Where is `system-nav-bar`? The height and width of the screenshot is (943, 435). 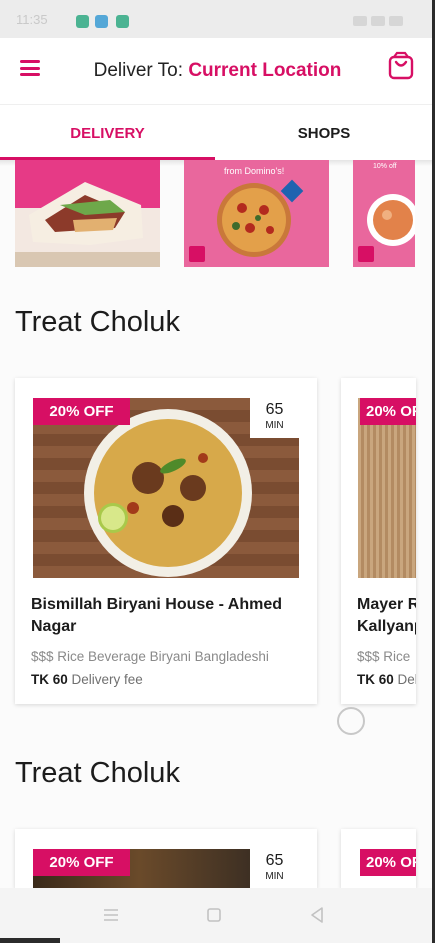 system-nav-bar is located at coordinates (217, 915).